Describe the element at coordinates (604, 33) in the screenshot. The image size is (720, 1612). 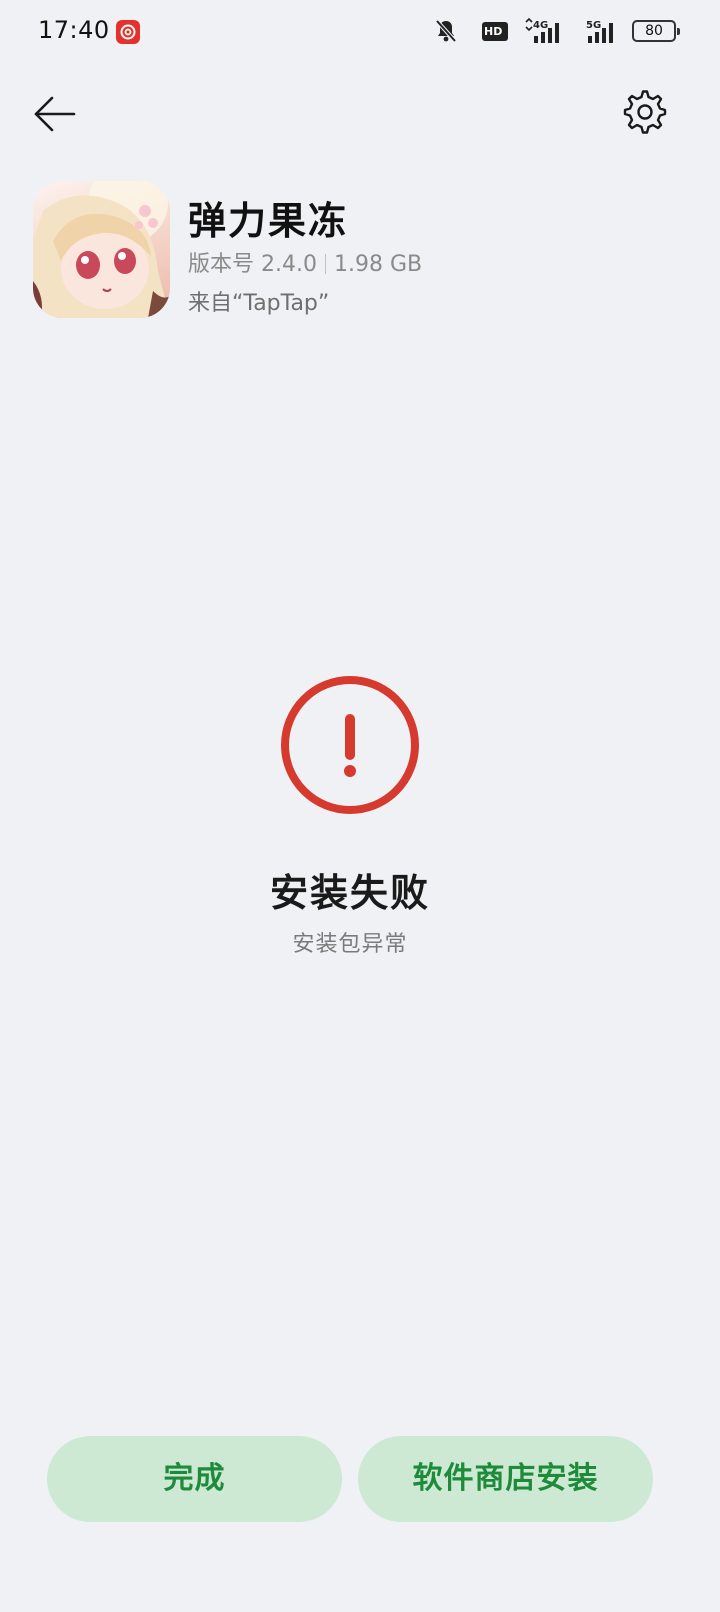
I see `signal-5g-icon: 5G` at that location.